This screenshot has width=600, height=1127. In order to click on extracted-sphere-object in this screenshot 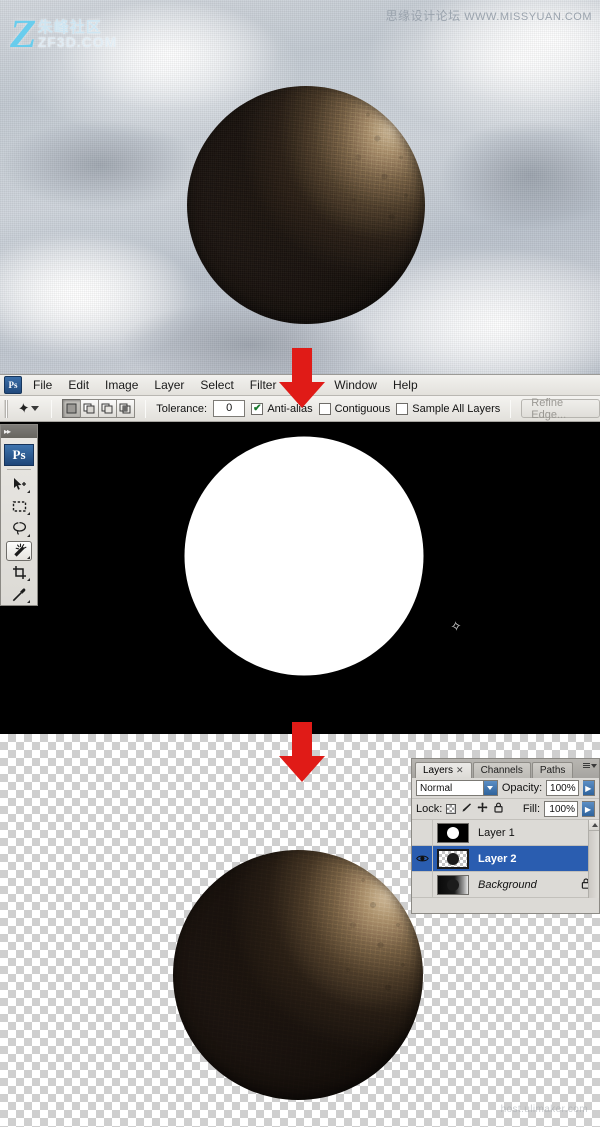, I will do `click(298, 975)`.